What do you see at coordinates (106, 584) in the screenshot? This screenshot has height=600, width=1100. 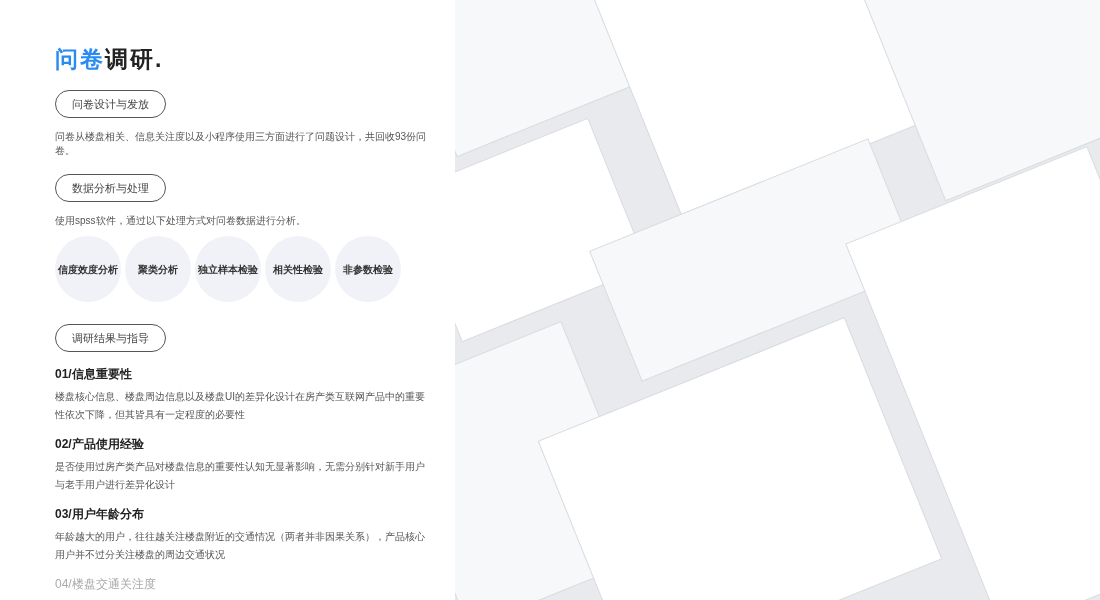 I see `finding-heading: 04/楼盘交通关注度` at bounding box center [106, 584].